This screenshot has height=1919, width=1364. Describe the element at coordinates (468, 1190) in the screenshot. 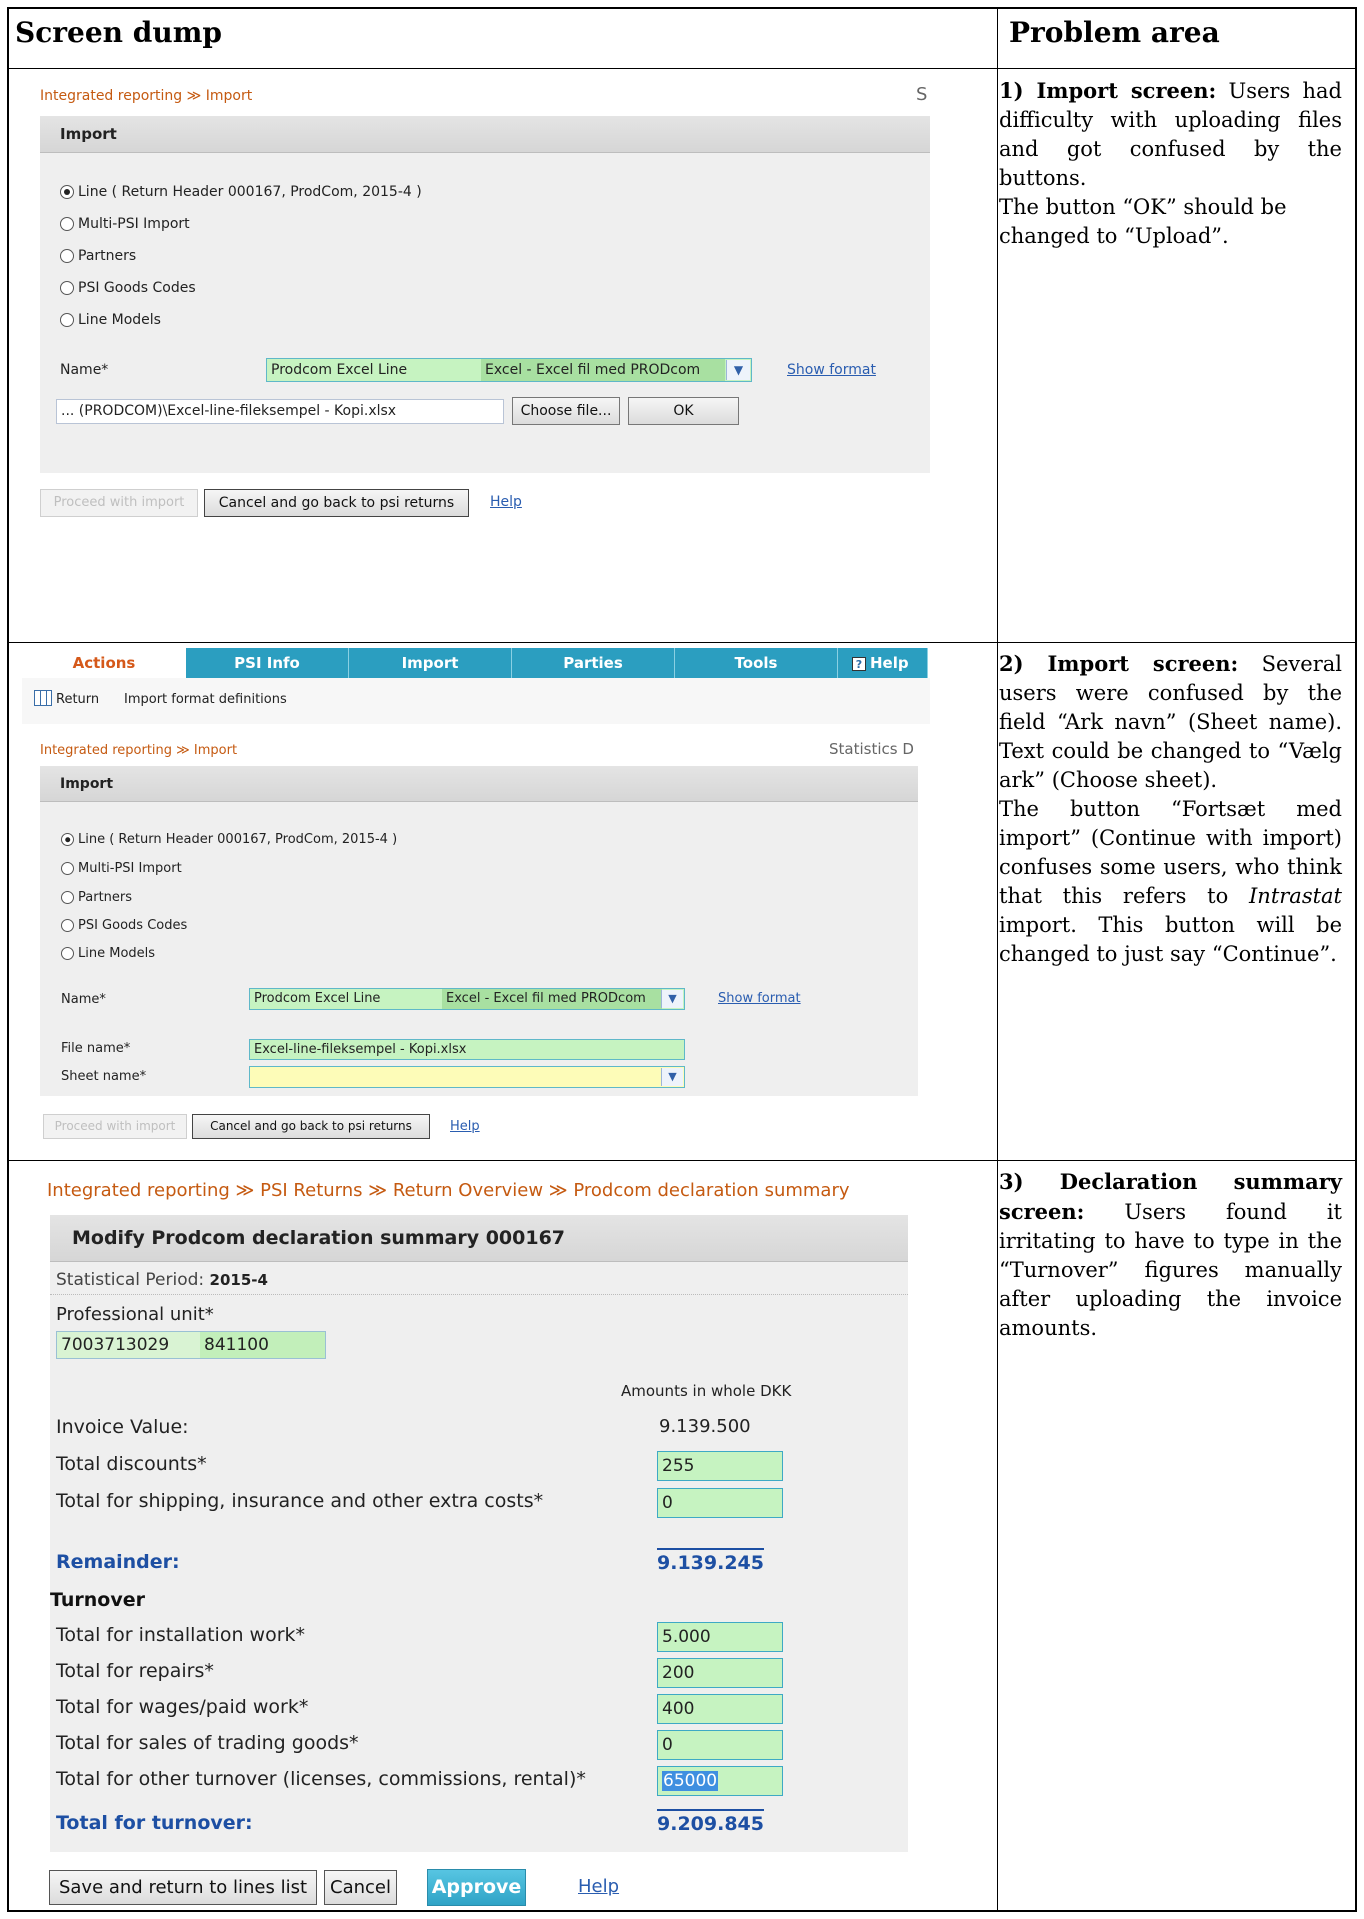

I see `breadcrumb-item: Return Overview` at that location.